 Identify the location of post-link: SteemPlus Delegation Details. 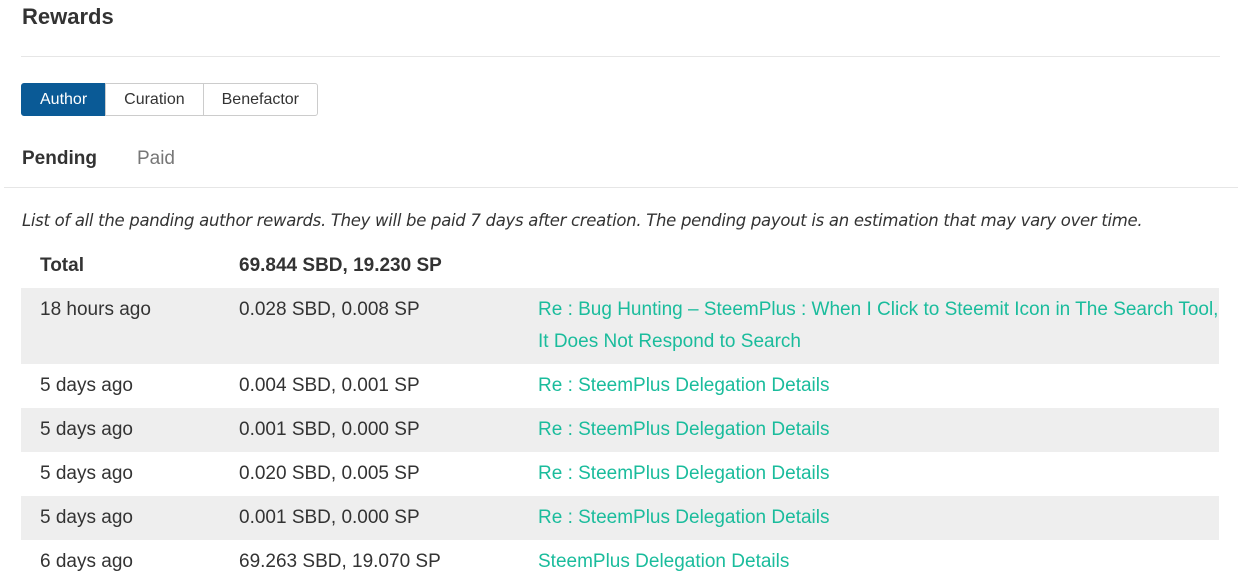
(663, 561).